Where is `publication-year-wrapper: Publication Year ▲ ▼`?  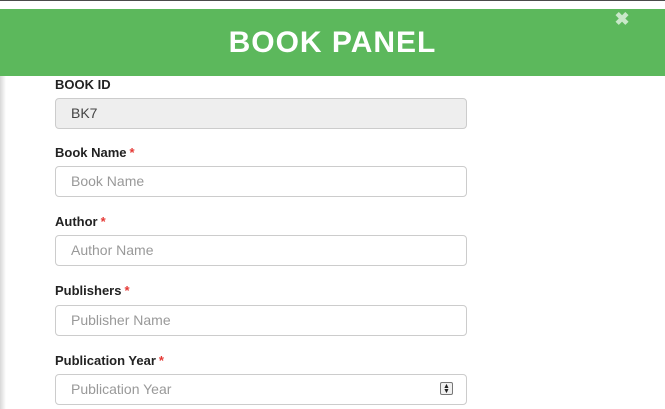 publication-year-wrapper: Publication Year ▲ ▼ is located at coordinates (261, 389).